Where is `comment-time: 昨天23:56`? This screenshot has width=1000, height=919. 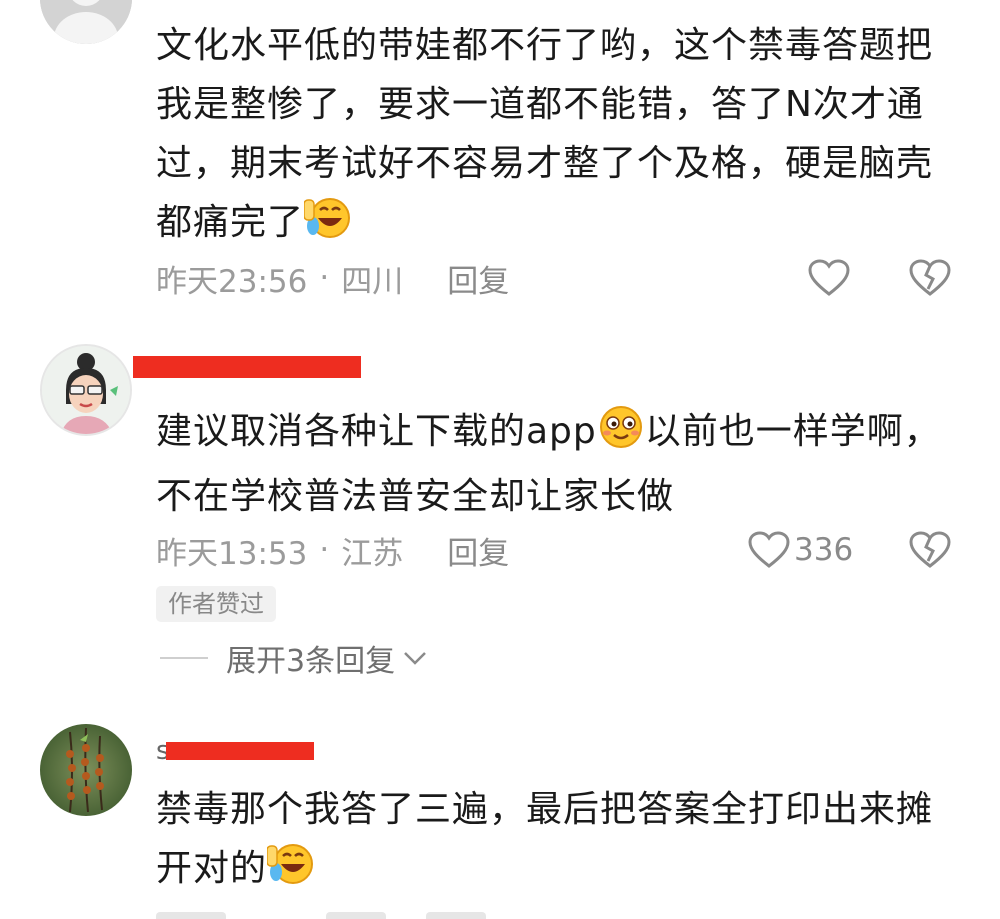 comment-time: 昨天23:56 is located at coordinates (232, 281).